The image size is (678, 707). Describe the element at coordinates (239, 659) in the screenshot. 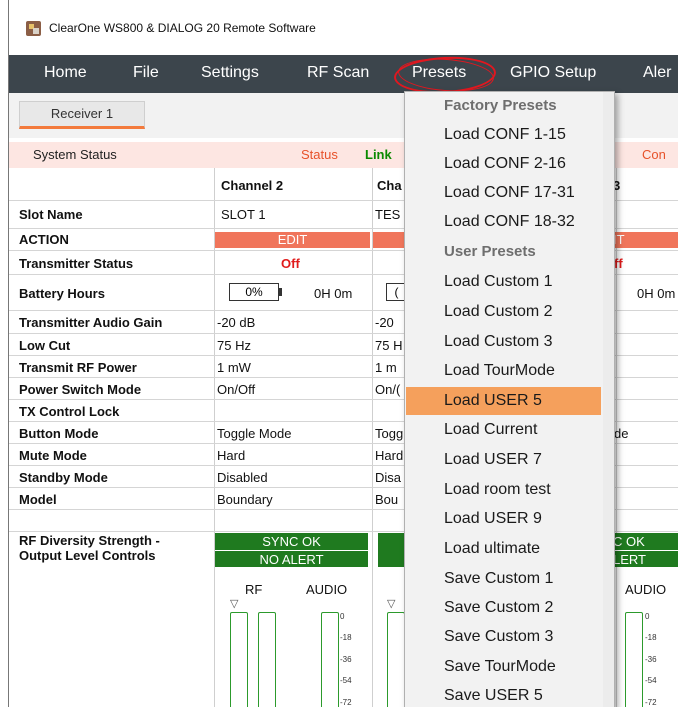

I see `ch2-rf-meter-a` at that location.